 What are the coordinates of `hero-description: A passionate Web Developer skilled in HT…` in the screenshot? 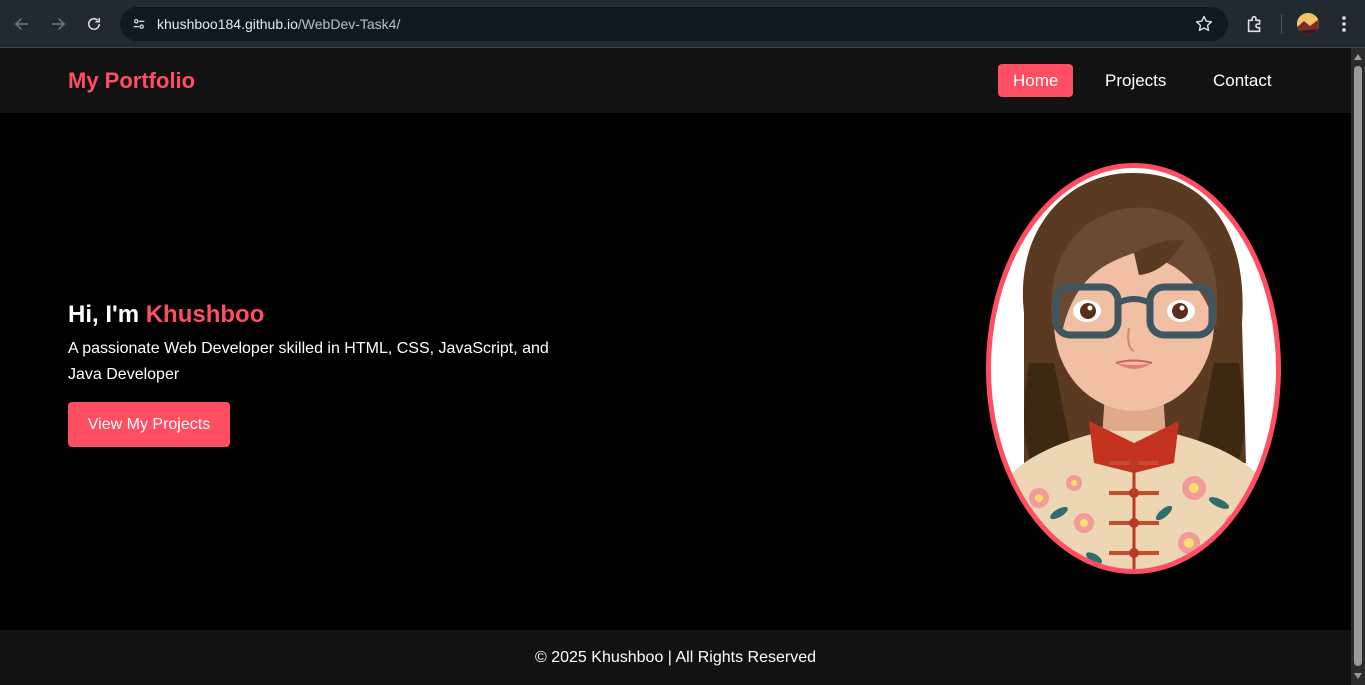 It's located at (308, 361).